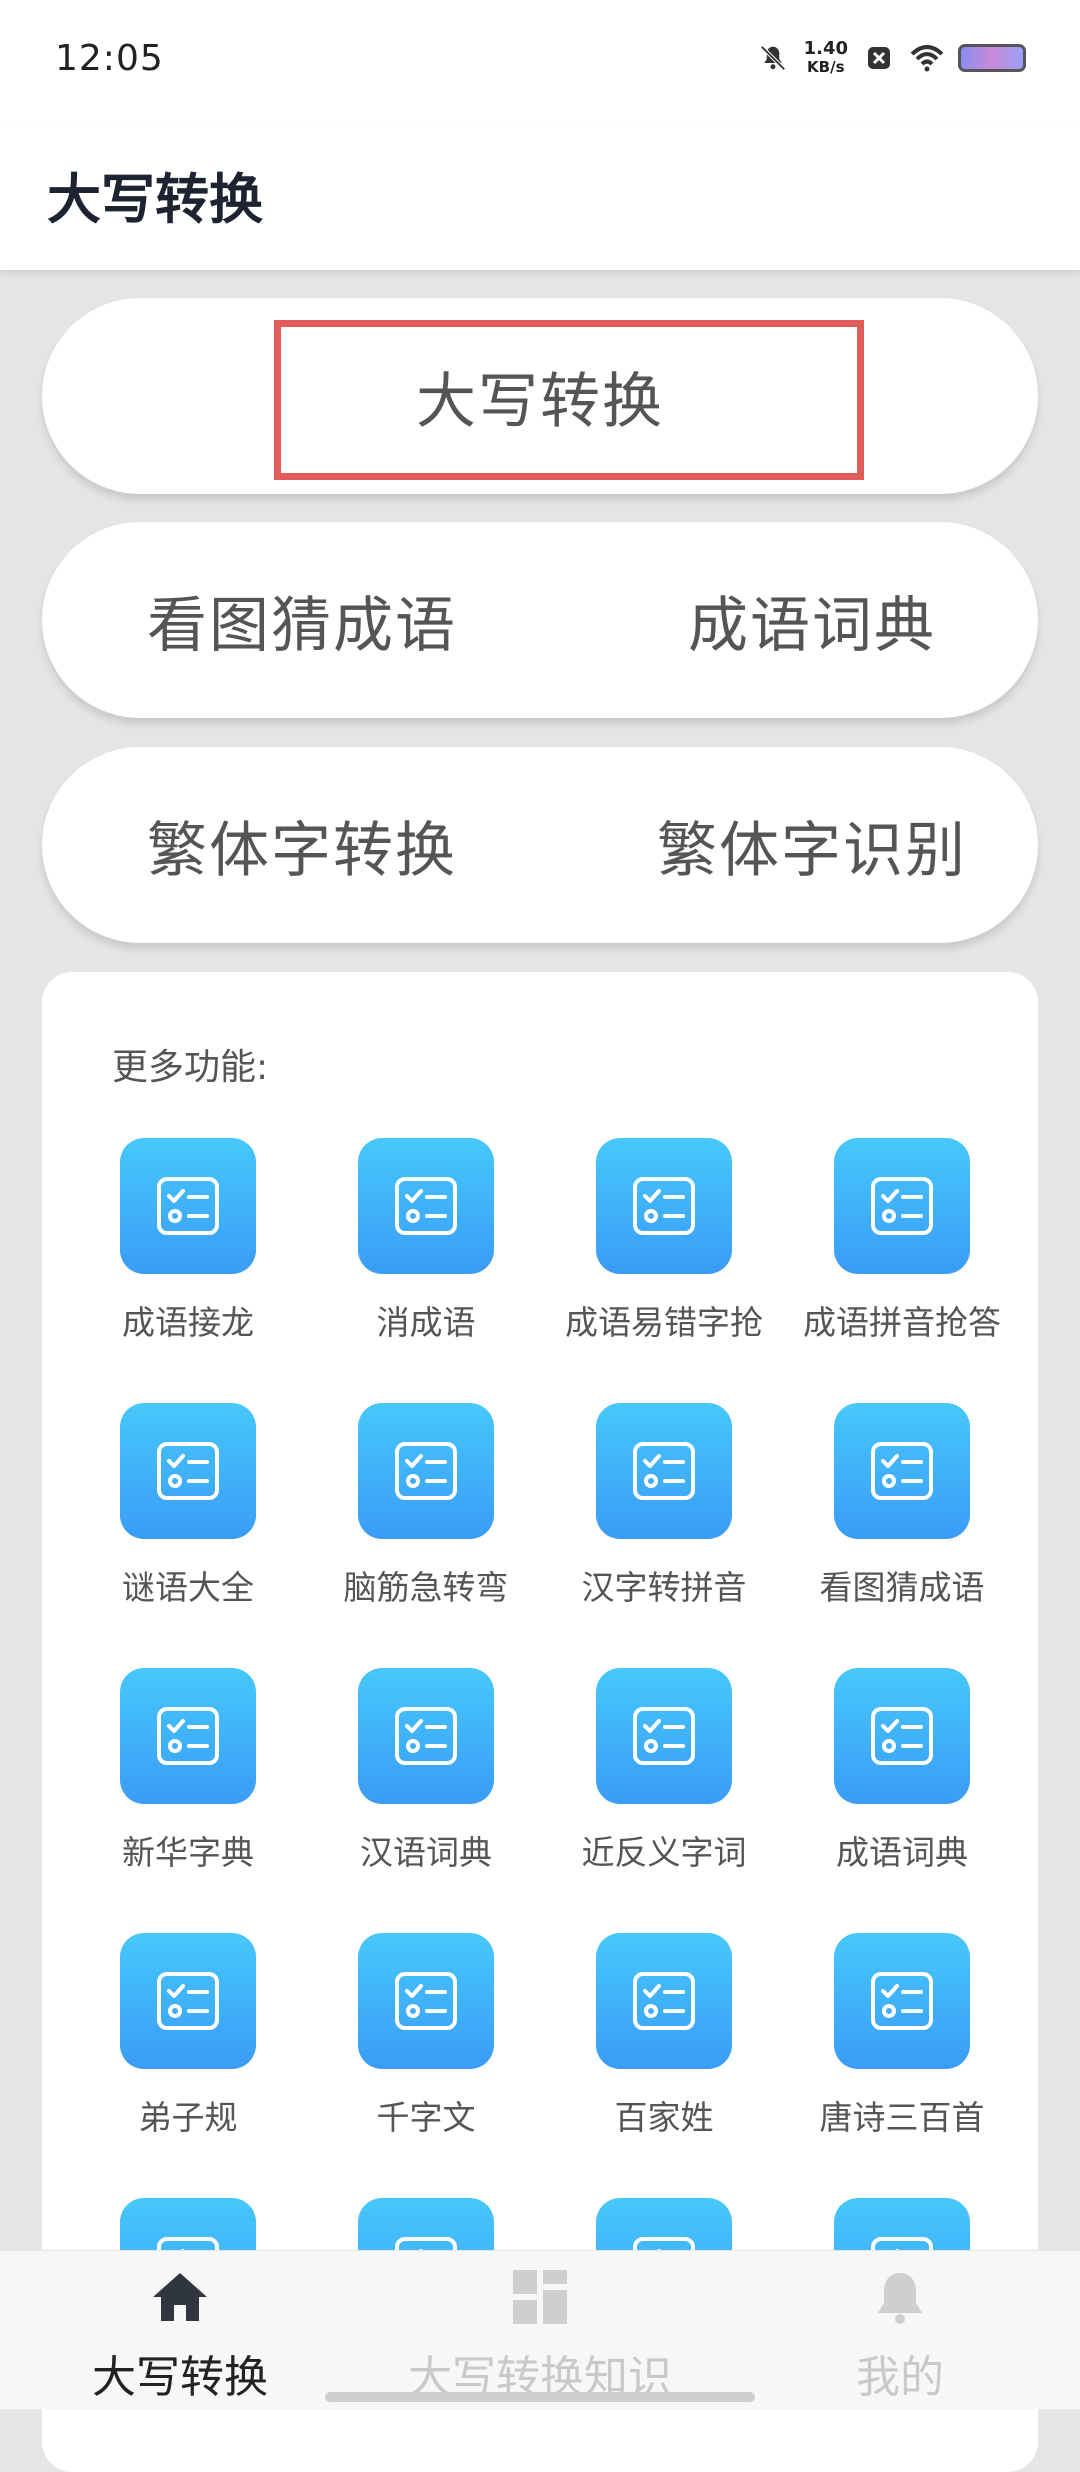 The image size is (1080, 2472). Describe the element at coordinates (992, 58) in the screenshot. I see `battery-icon` at that location.